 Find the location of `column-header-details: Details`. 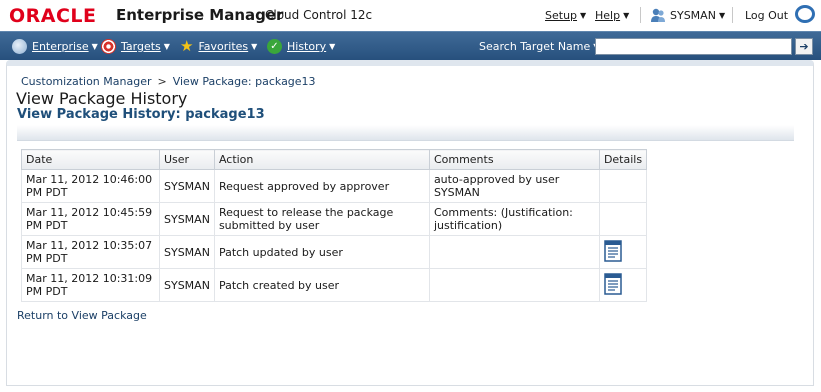

column-header-details: Details is located at coordinates (623, 159).